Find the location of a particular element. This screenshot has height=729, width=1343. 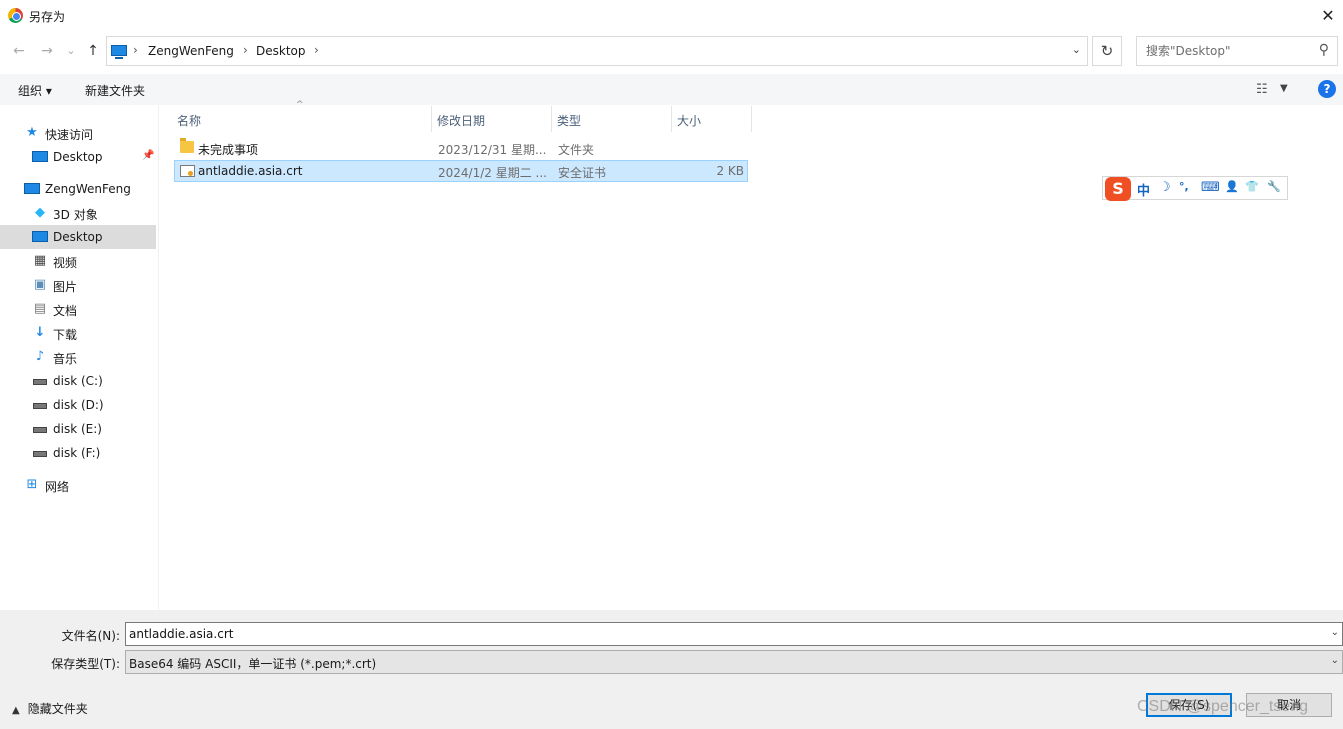

sidebar-item-label: disk (F:) is located at coordinates (77, 453).